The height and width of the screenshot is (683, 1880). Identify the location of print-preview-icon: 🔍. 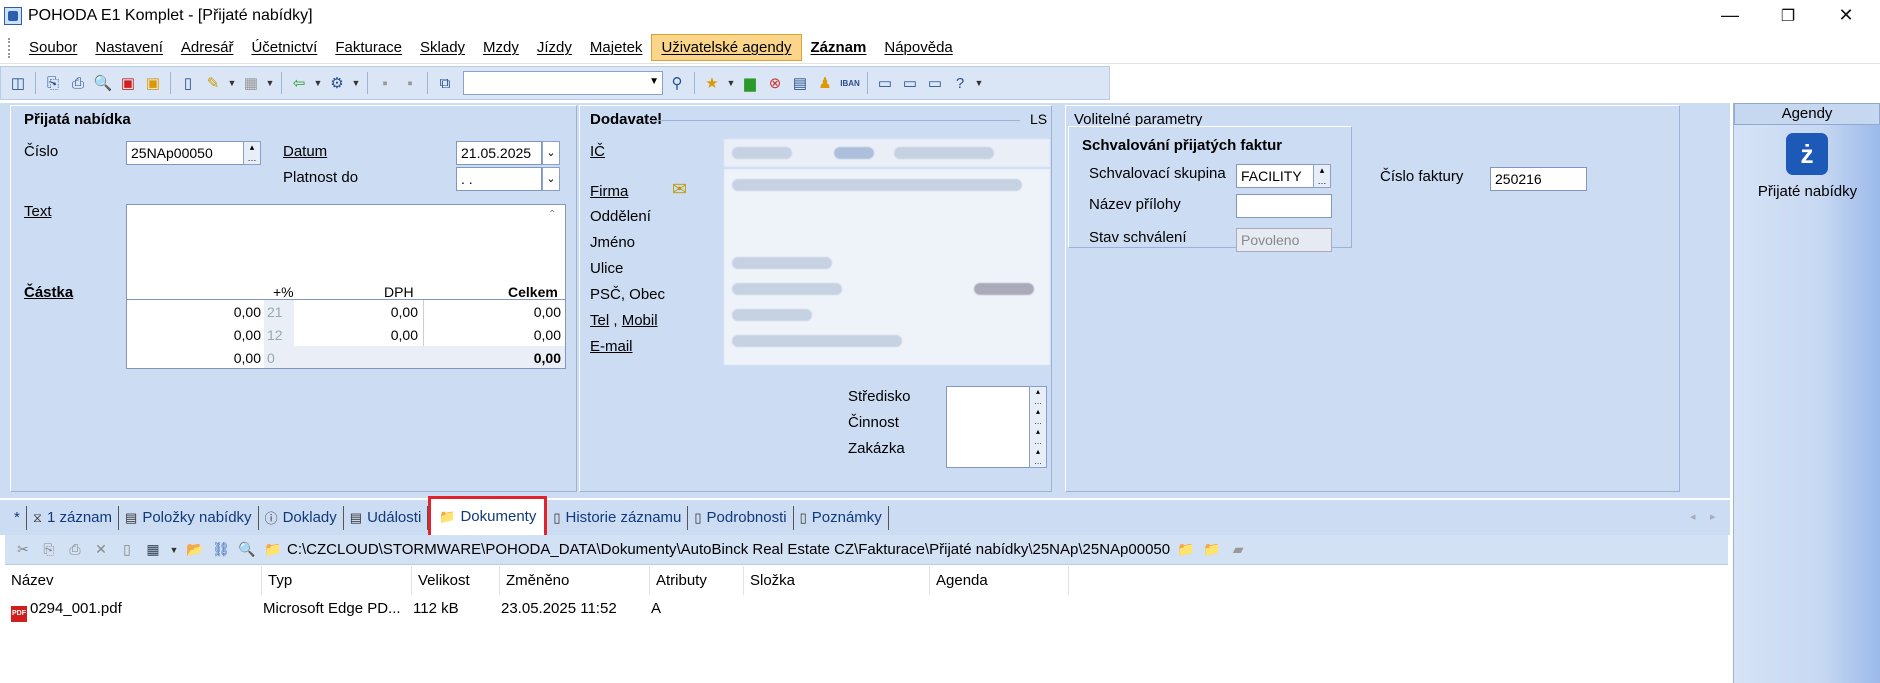
(103, 83).